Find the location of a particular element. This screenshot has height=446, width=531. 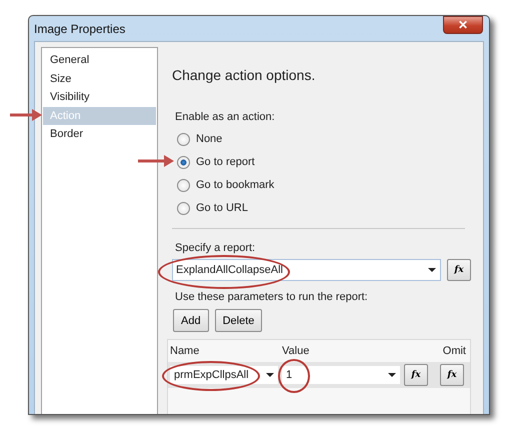

radio-label: Go to report is located at coordinates (225, 162).